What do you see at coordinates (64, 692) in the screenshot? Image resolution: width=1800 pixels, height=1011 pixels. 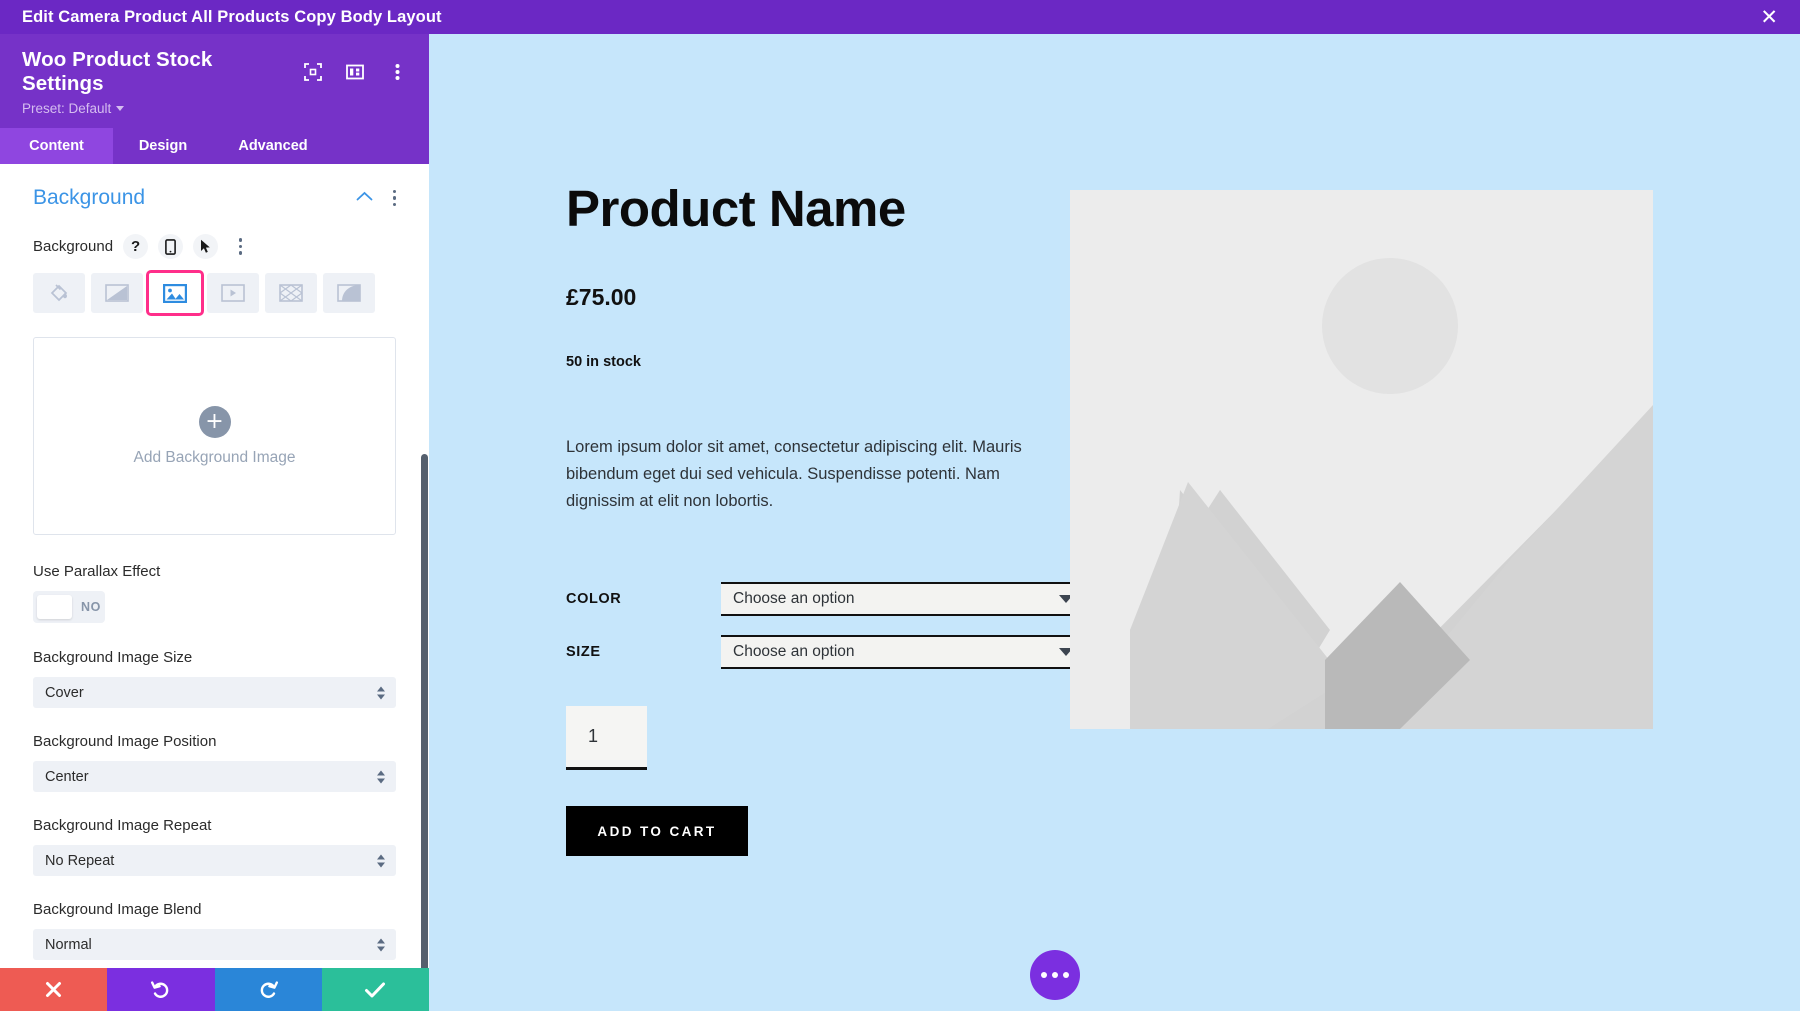 I see `bg-image-size-value: Cover` at bounding box center [64, 692].